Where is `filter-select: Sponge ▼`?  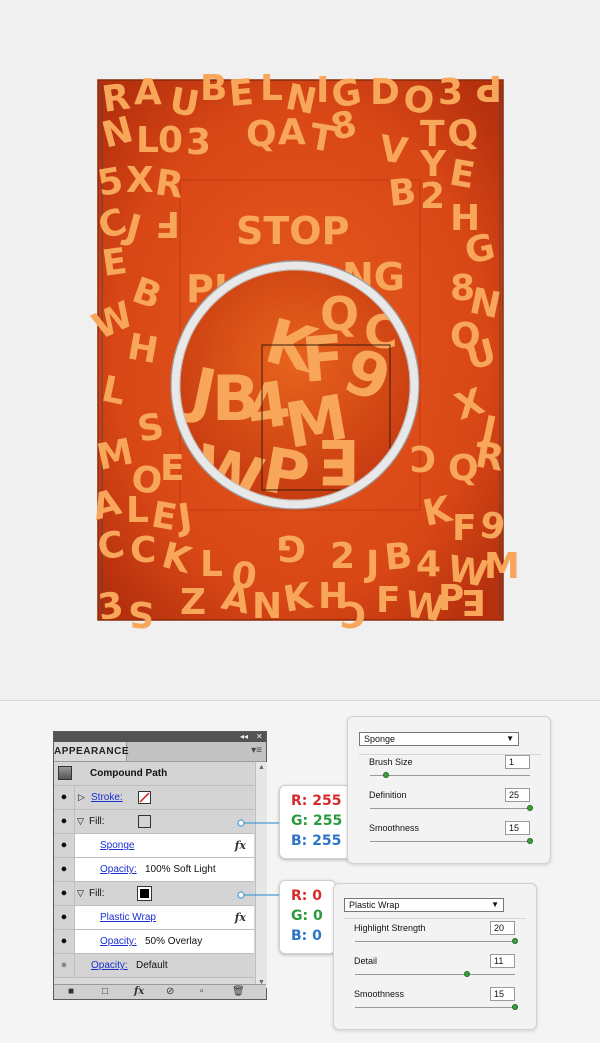
filter-select: Sponge ▼ is located at coordinates (439, 739).